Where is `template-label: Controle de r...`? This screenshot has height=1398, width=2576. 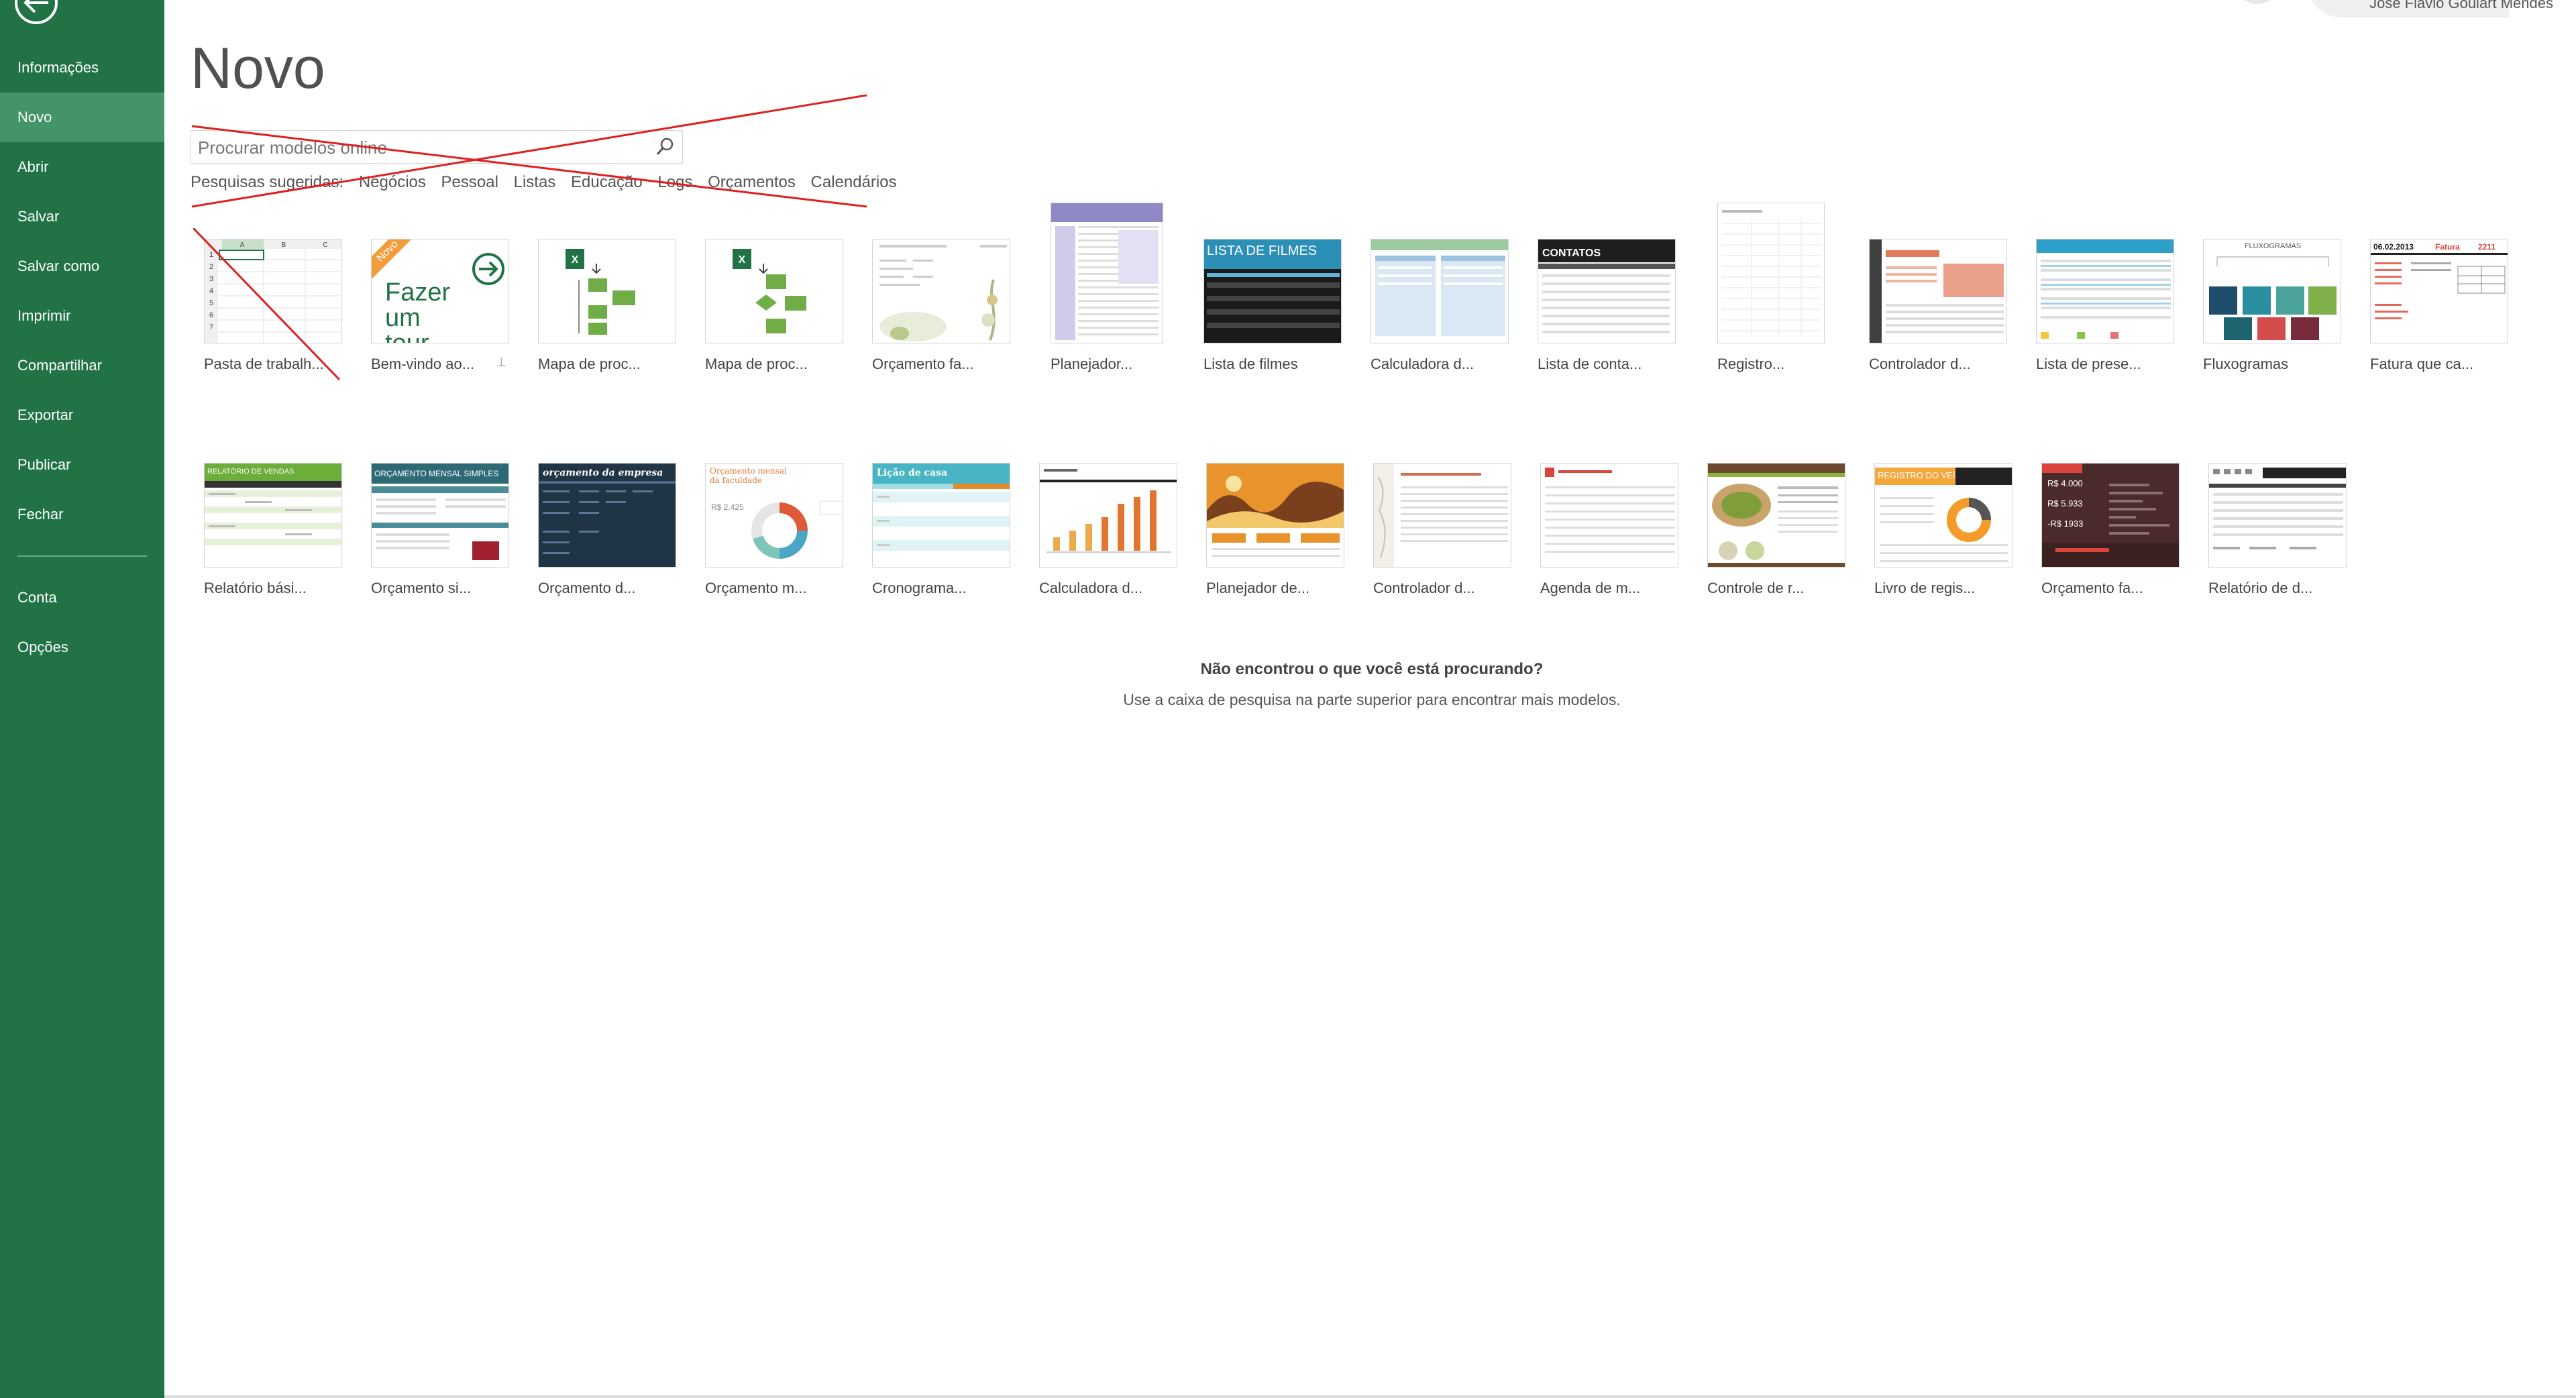
template-label: Controle de r... is located at coordinates (1756, 588).